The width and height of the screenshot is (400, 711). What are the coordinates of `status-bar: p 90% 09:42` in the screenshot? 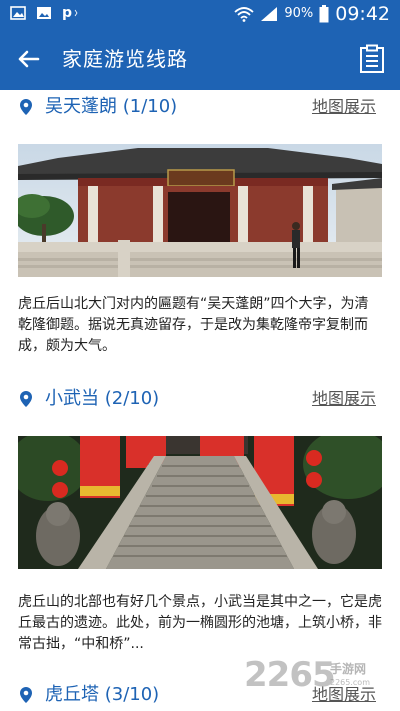 It's located at (200, 14).